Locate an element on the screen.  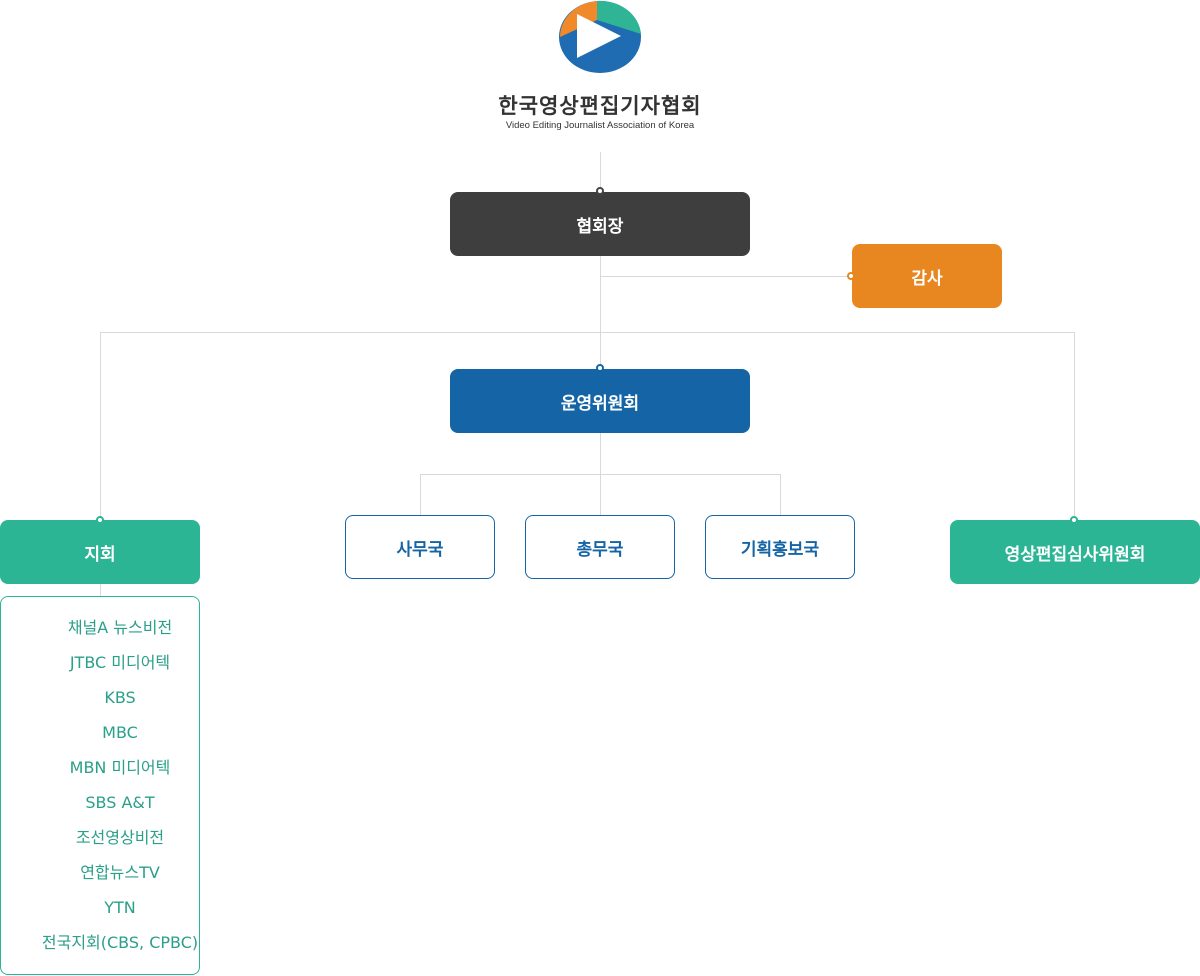
branch-item: YTN is located at coordinates (120, 907).